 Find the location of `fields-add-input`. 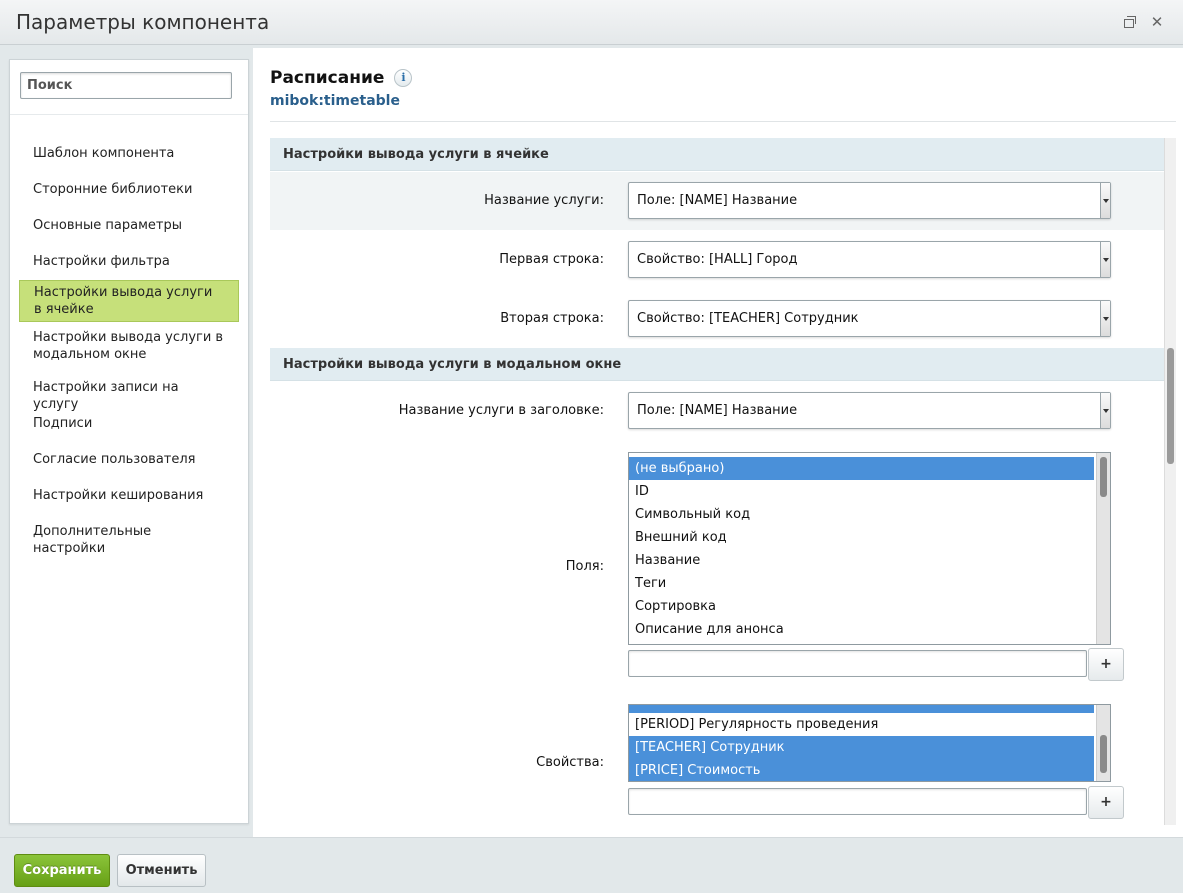

fields-add-input is located at coordinates (857, 663).